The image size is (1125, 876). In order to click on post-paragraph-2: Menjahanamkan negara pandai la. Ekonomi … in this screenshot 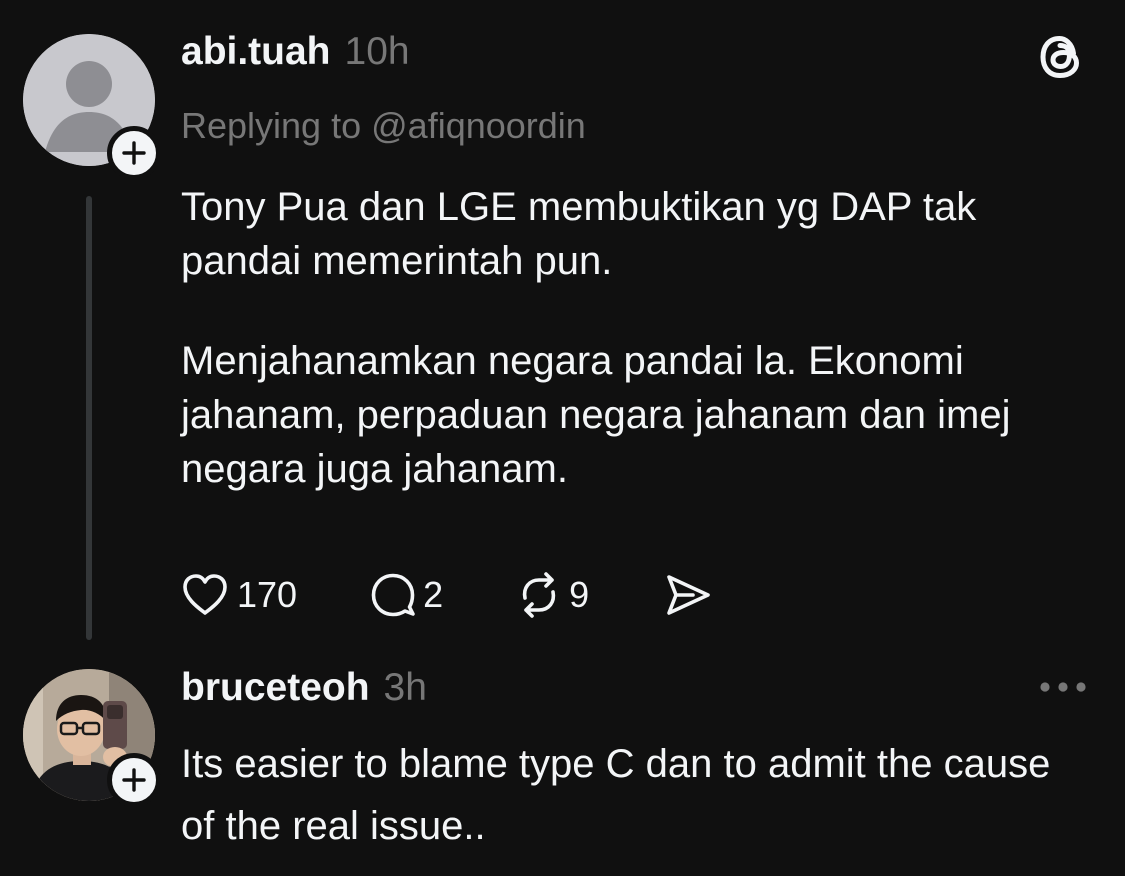, I will do `click(596, 415)`.